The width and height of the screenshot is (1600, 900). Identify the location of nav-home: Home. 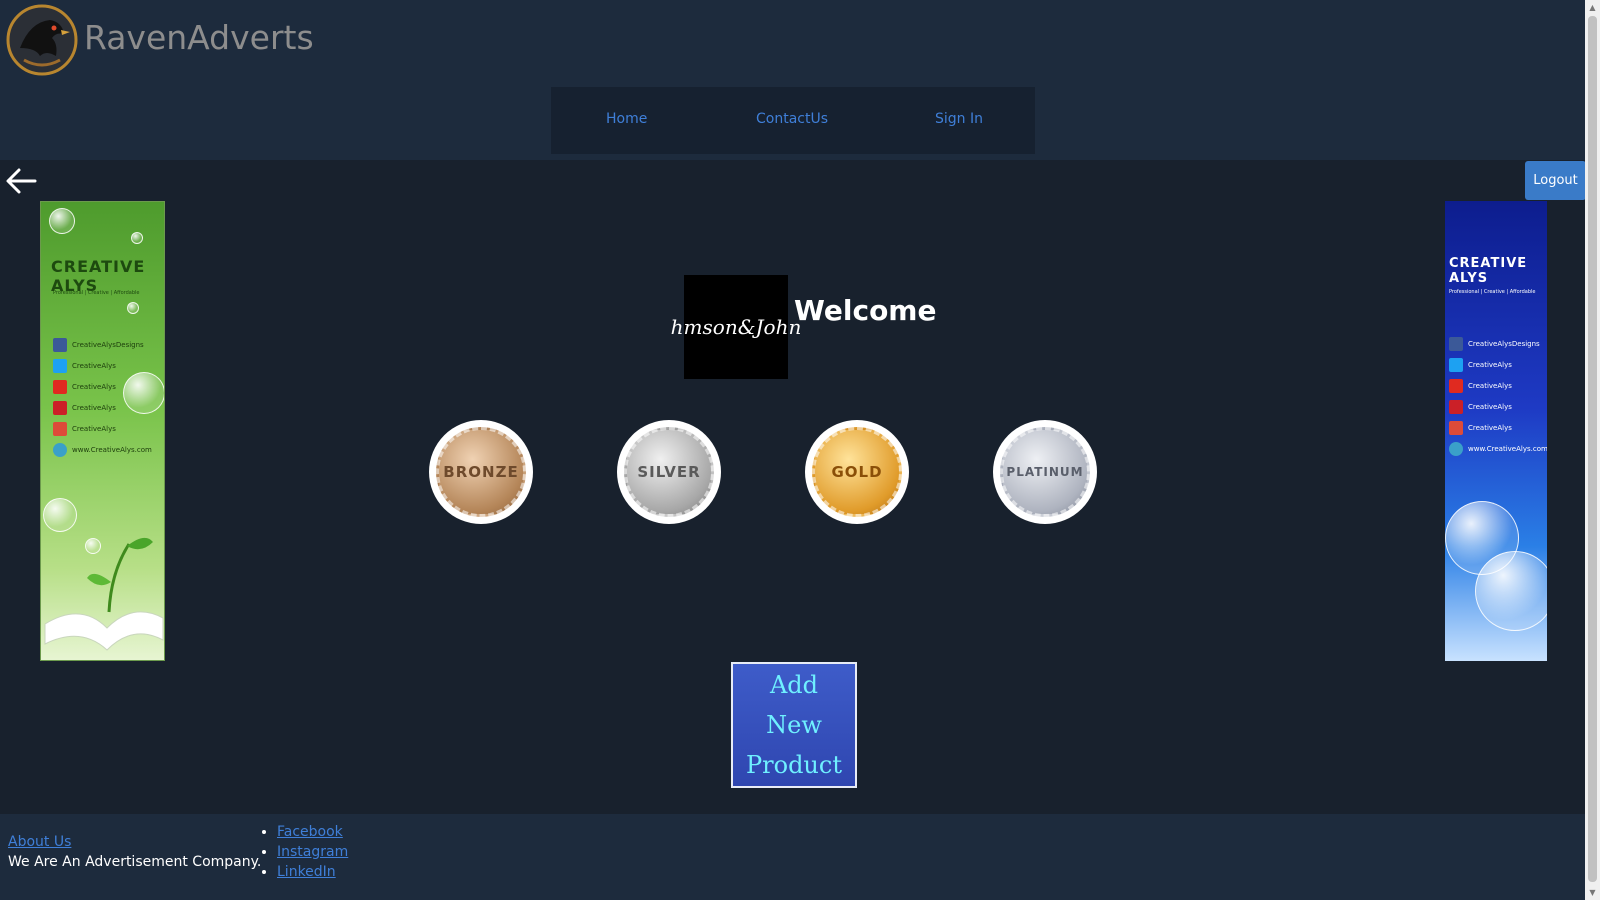
(626, 119).